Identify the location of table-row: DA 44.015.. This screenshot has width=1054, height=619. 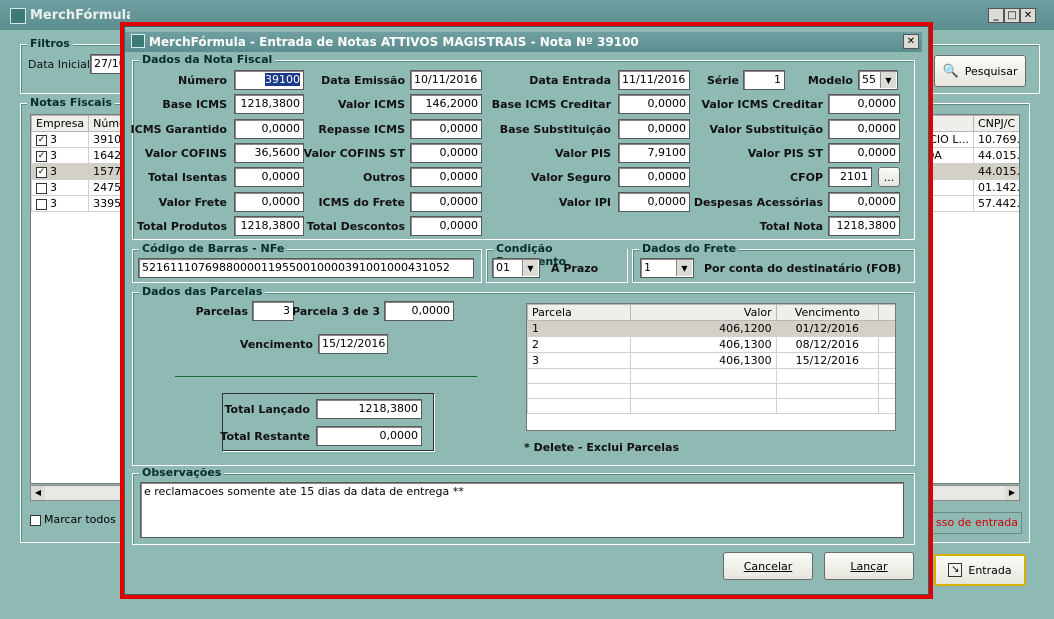
(970, 155).